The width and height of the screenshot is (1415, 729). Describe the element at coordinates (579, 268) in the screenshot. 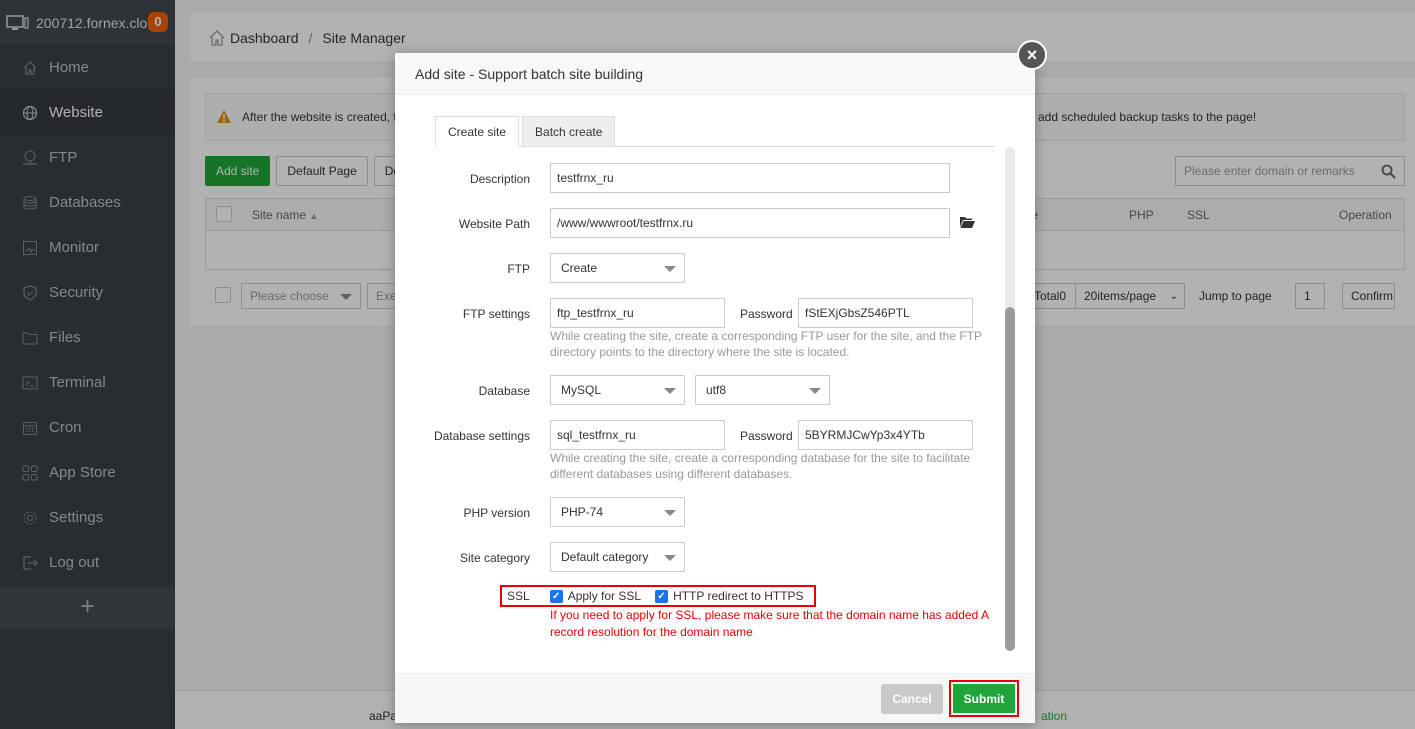

I see `ftp-select-value: Create` at that location.